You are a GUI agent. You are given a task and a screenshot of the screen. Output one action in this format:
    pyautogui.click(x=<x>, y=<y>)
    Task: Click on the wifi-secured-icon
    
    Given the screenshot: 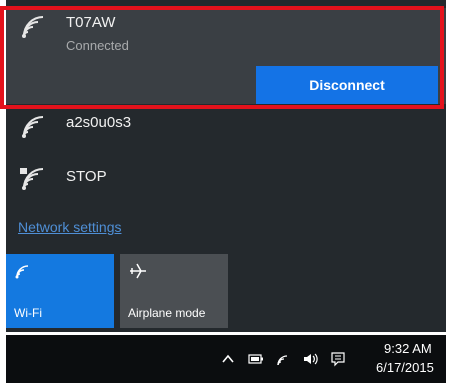 What is the action you would take?
    pyautogui.click(x=33, y=178)
    